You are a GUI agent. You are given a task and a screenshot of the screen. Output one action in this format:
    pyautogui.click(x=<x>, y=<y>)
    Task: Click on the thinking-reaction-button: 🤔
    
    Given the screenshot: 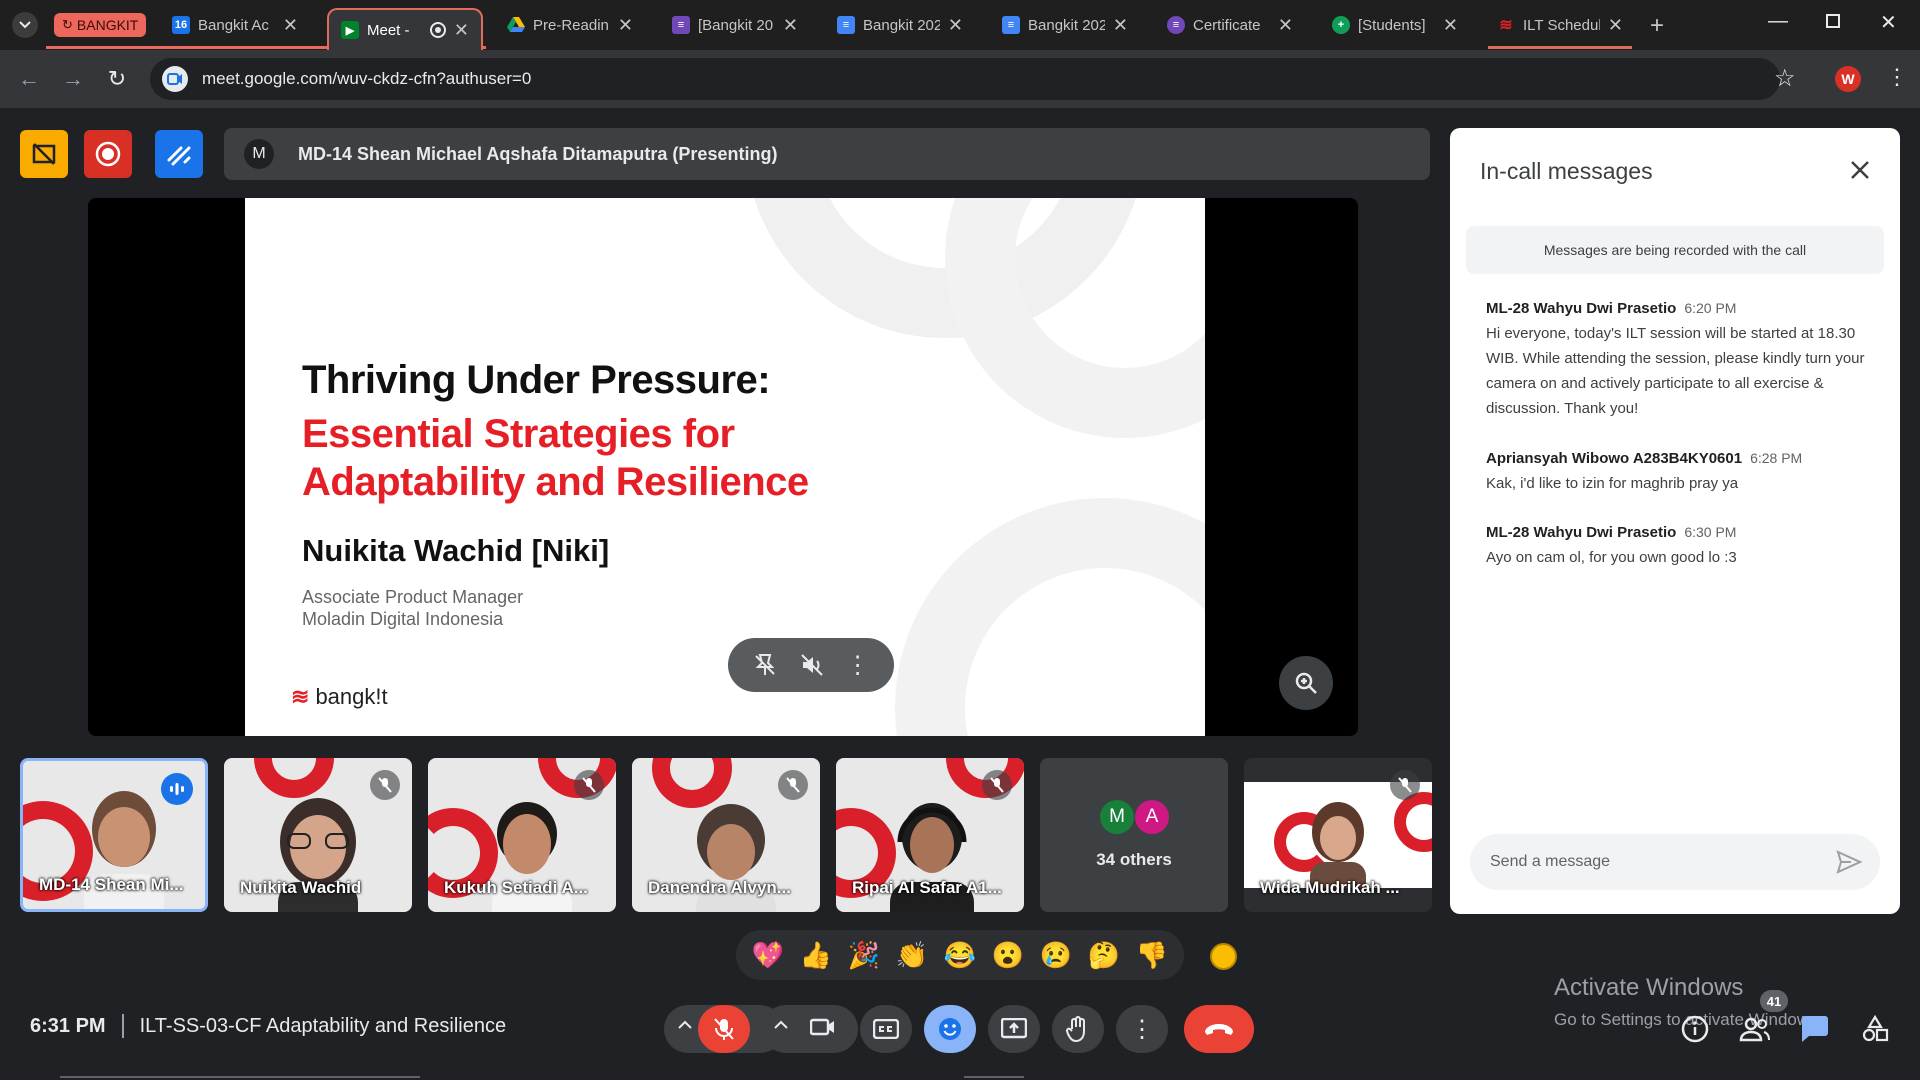 What is the action you would take?
    pyautogui.click(x=1104, y=955)
    